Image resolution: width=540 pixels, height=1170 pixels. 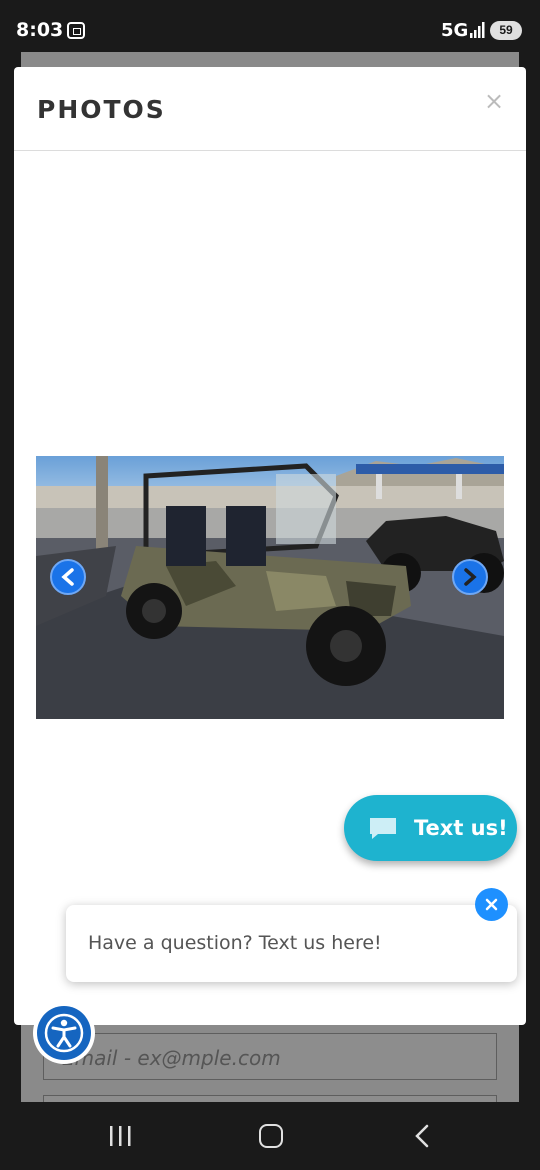 I want to click on email-placeholder: Email - ex@mple.com, so click(x=171, y=1058).